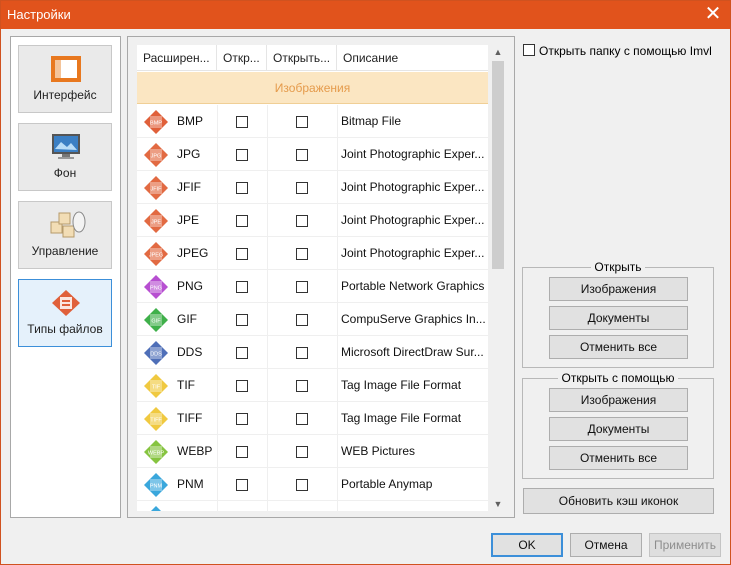 Image resolution: width=731 pixels, height=565 pixels. What do you see at coordinates (618, 318) in the screenshot?
I see `open-documents-button: Документы` at bounding box center [618, 318].